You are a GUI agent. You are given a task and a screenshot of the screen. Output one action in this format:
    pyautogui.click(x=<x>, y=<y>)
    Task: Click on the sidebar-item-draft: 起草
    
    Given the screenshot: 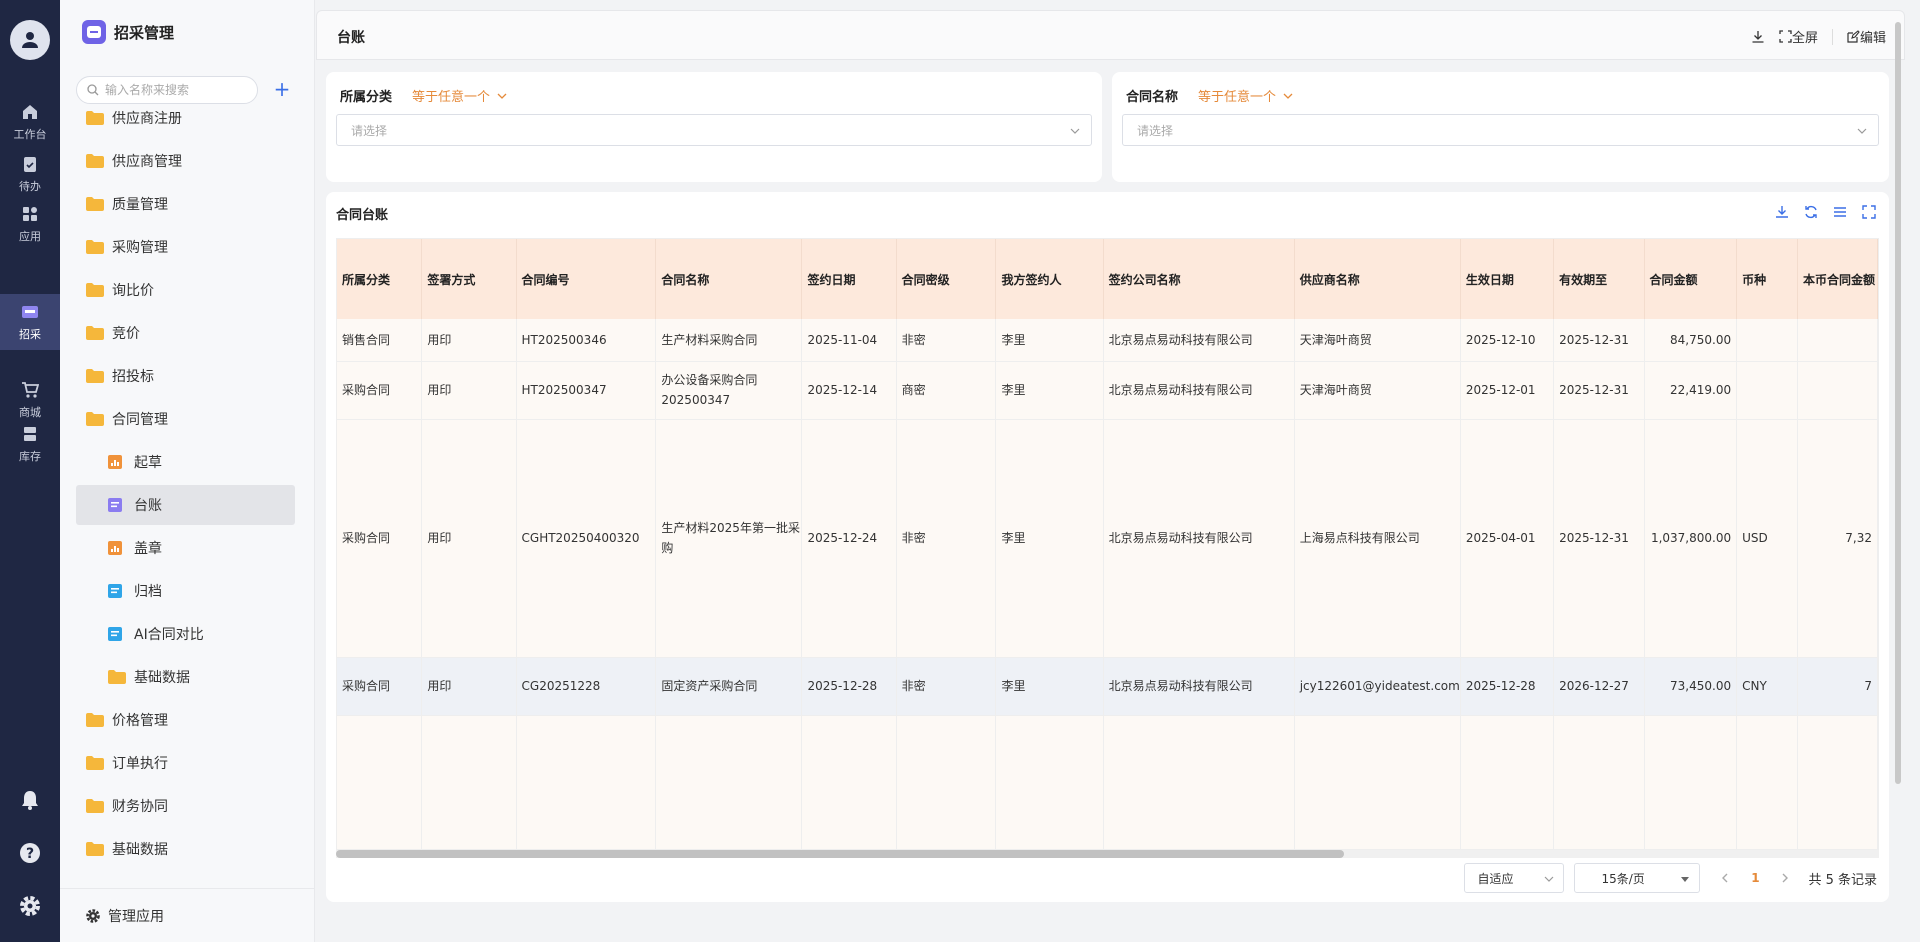 What is the action you would take?
    pyautogui.click(x=185, y=462)
    